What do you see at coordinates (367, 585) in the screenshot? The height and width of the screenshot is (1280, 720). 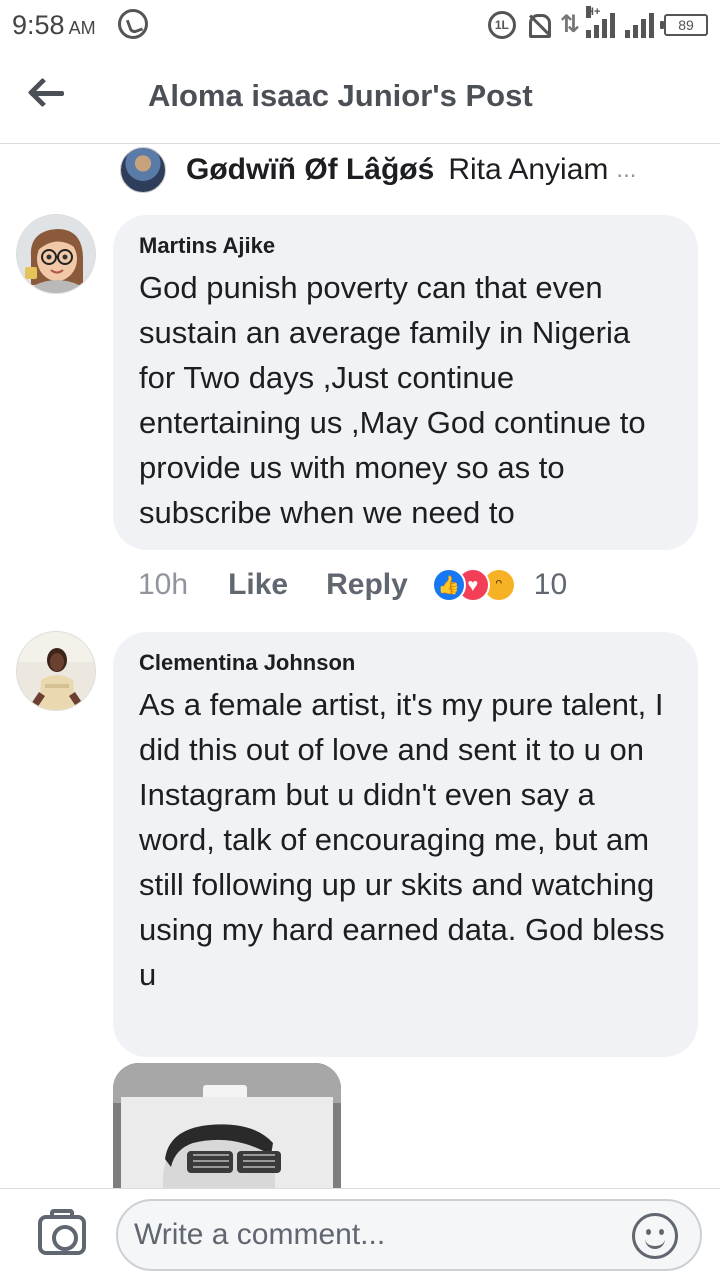 I see `reply-button: Reply` at bounding box center [367, 585].